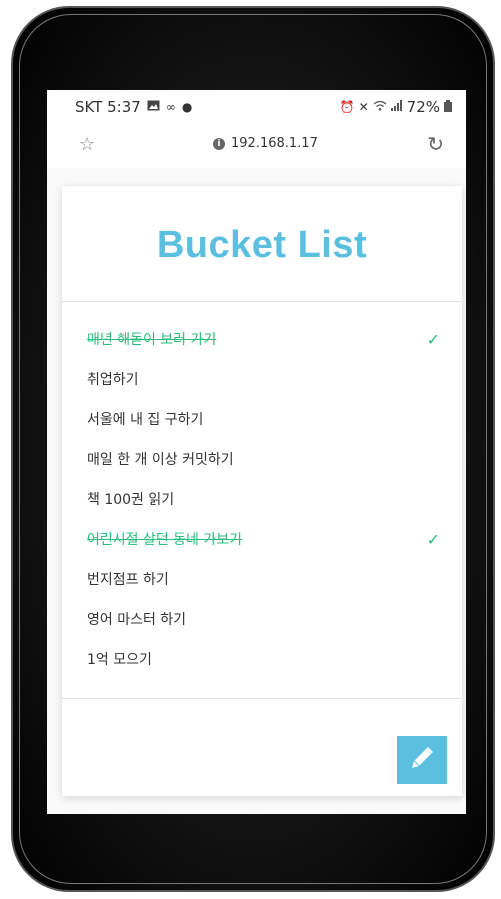  Describe the element at coordinates (435, 144) in the screenshot. I see `reload-icon: ↻` at that location.